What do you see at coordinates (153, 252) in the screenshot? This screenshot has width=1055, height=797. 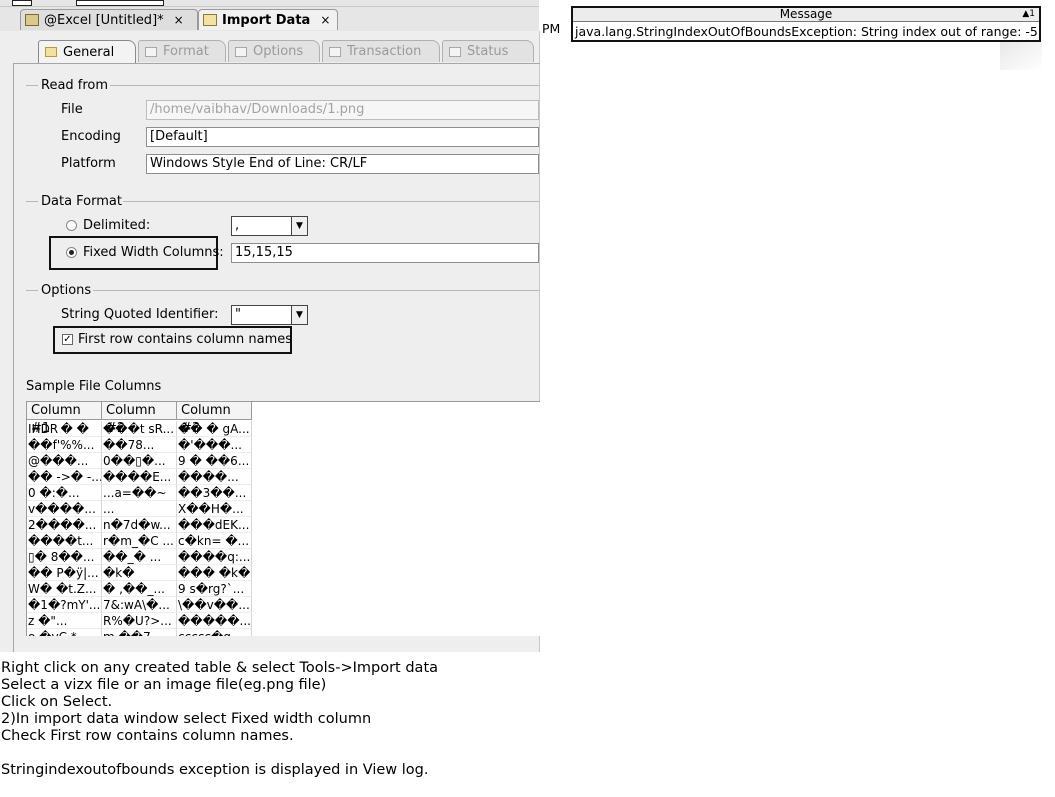 I see `fixed-width-label: Fixed Width Columns:` at bounding box center [153, 252].